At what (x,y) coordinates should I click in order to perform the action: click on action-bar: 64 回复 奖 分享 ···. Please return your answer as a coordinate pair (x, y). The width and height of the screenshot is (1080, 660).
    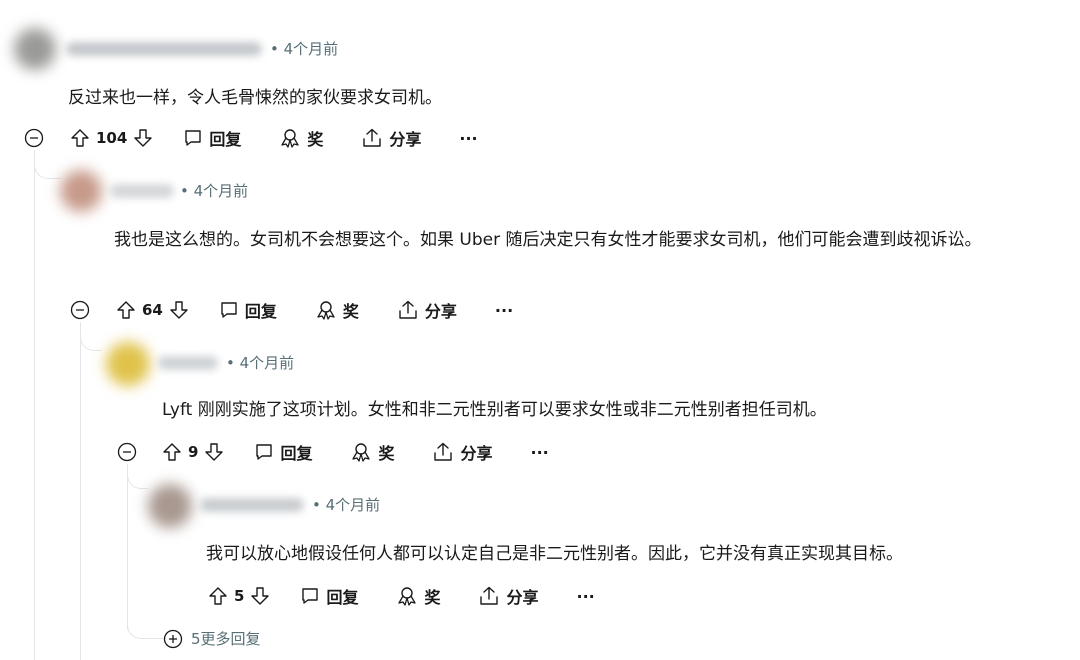
    Looking at the image, I should click on (314, 310).